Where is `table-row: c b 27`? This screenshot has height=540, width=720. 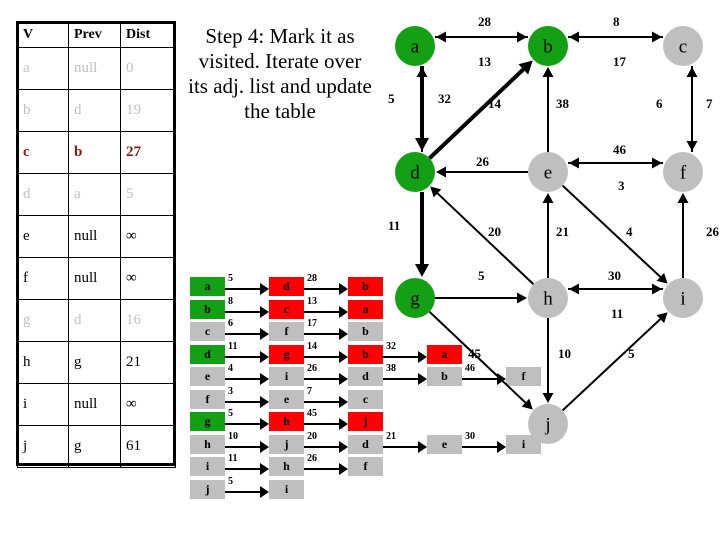 table-row: c b 27 is located at coordinates (96, 152).